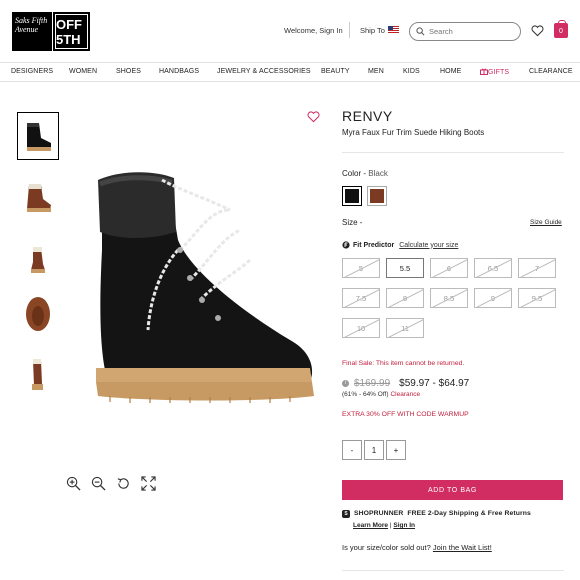 The image size is (580, 580). I want to click on gift-icon, so click(484, 71).